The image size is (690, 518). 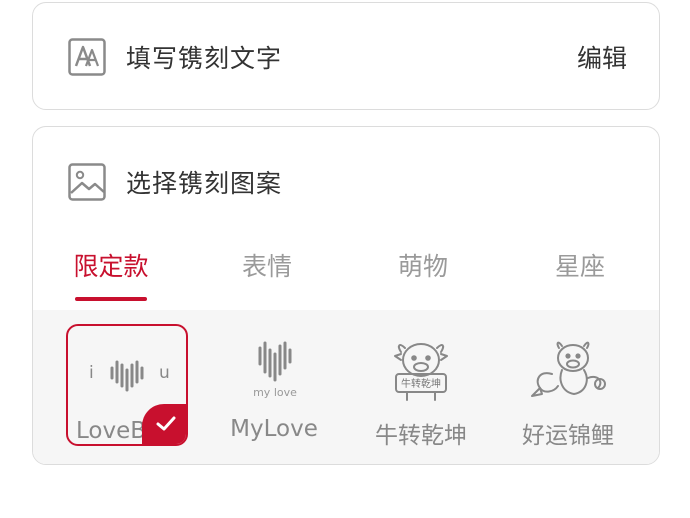 What do you see at coordinates (602, 57) in the screenshot?
I see `edit-button: 编辑` at bounding box center [602, 57].